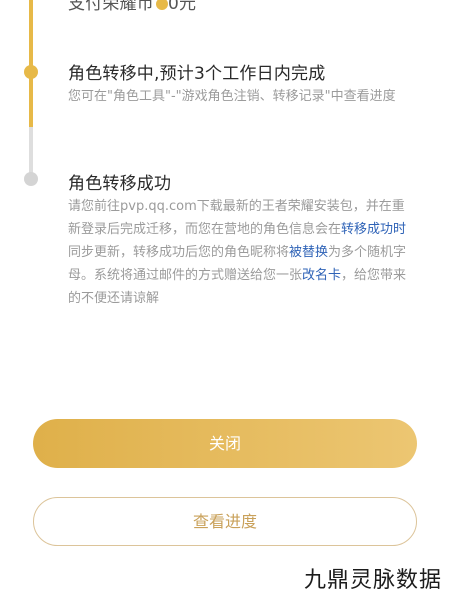  I want to click on timeline-dot-pending, so click(31, 179).